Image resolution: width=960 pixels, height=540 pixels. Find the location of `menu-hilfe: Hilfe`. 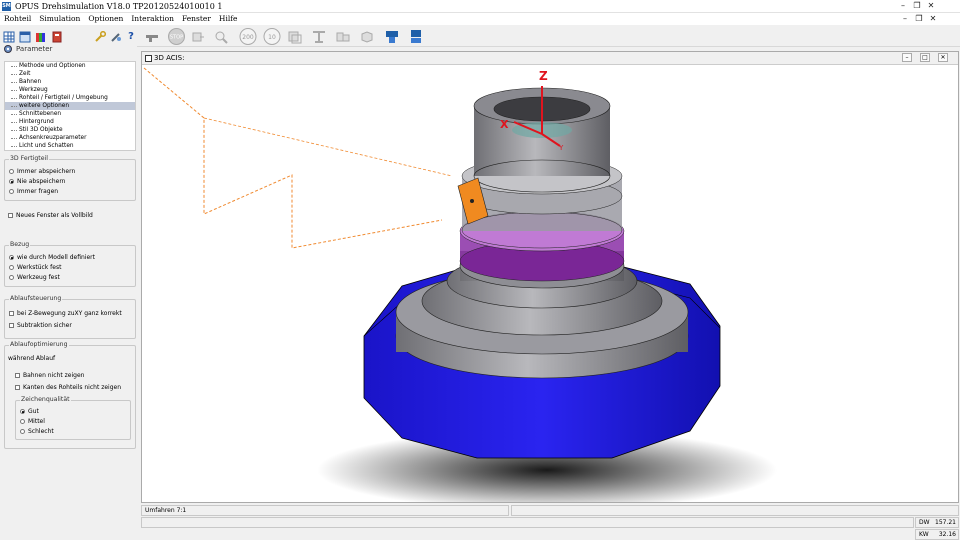

menu-hilfe: Hilfe is located at coordinates (228, 19).